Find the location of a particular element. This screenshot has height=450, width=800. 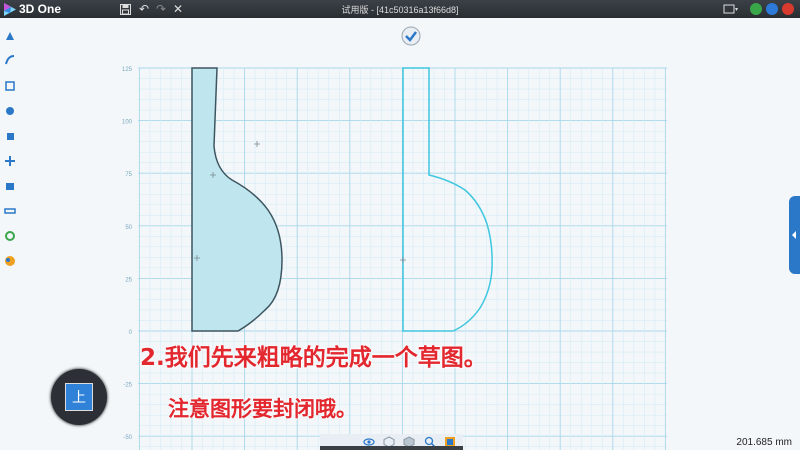

material-icon is located at coordinates (10, 261).